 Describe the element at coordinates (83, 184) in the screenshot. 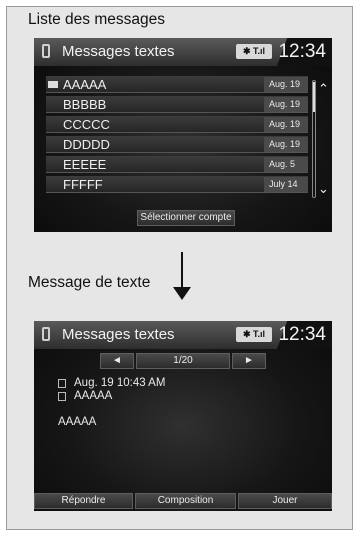

I see `message-sender: FFFFF` at that location.